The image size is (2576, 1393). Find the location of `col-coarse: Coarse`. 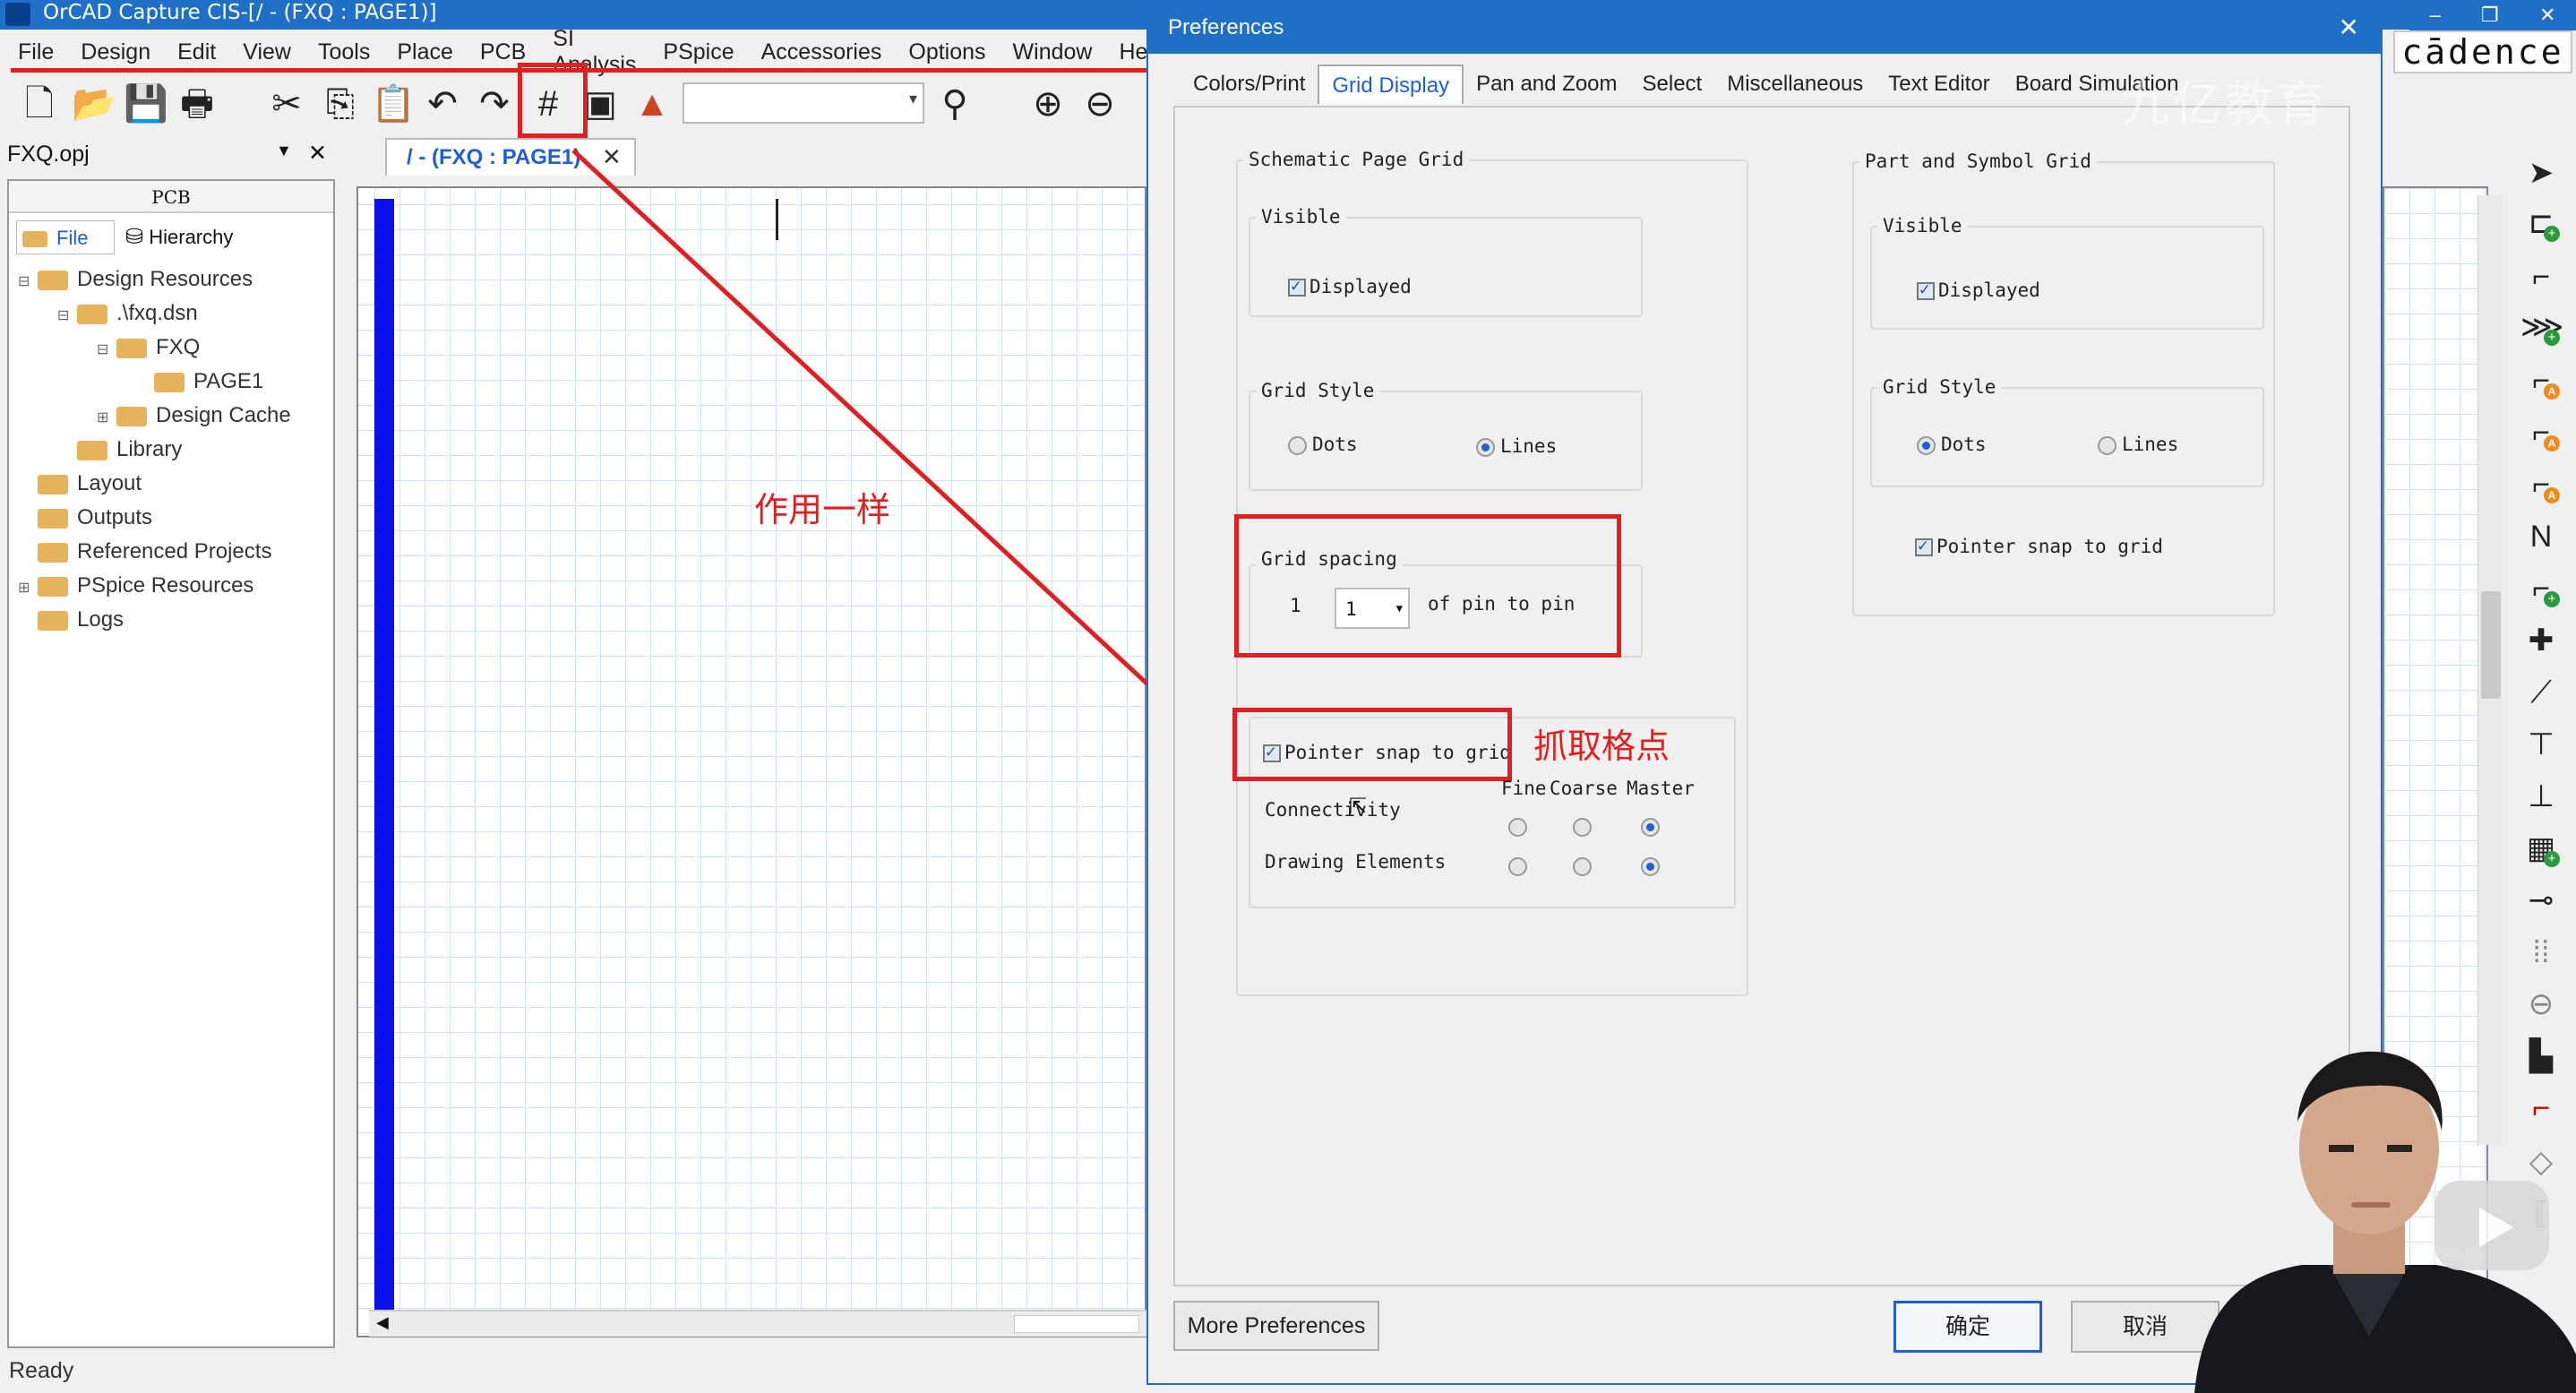

col-coarse: Coarse is located at coordinates (1584, 789).